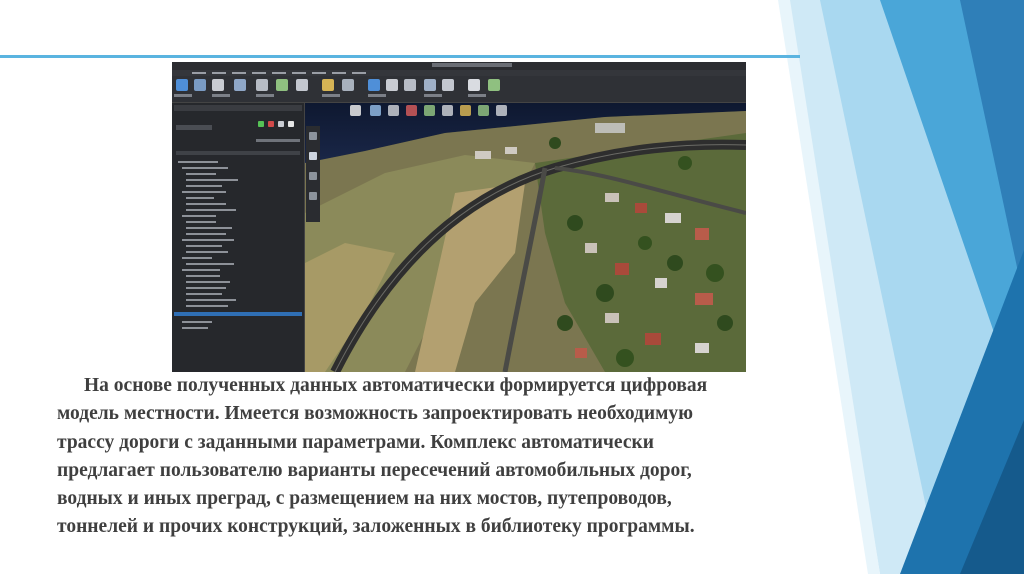 The image size is (1024, 574). Describe the element at coordinates (238, 237) in the screenshot. I see `explorer-panel` at that location.